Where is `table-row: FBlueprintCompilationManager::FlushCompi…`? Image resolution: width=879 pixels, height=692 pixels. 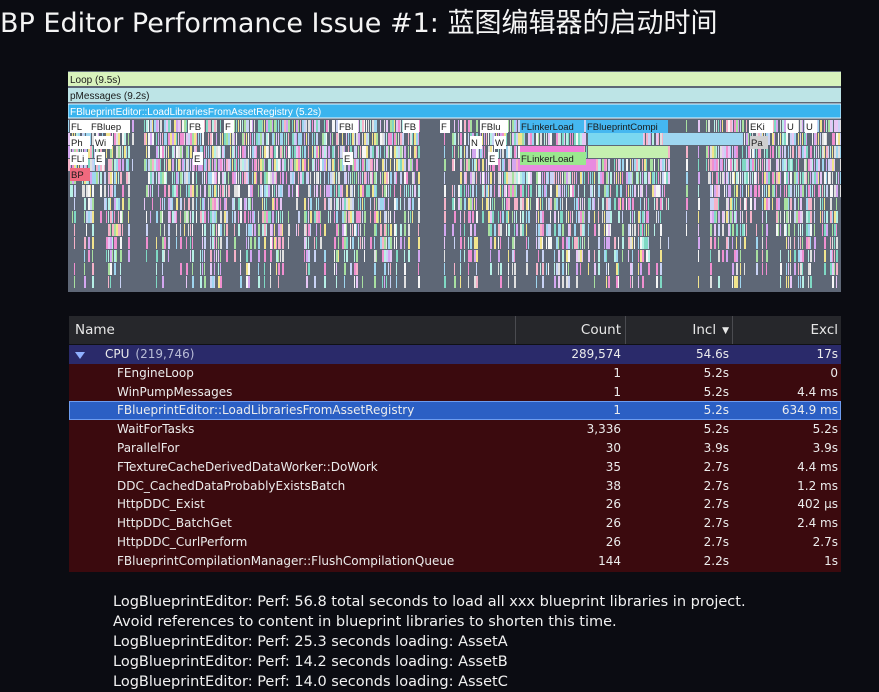
table-row: FBlueprintCompilationManager::FlushCompi… is located at coordinates (455, 561).